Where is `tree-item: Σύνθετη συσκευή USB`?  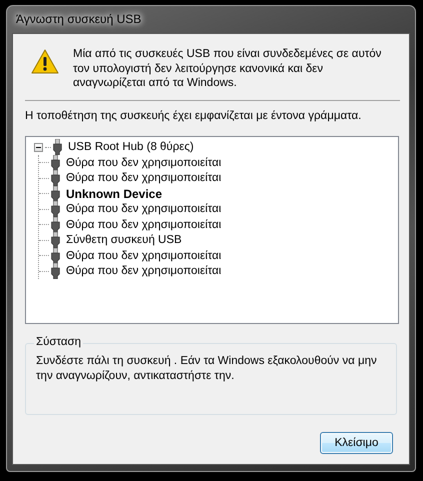
tree-item: Σύνθετη συσκευή USB is located at coordinates (124, 240).